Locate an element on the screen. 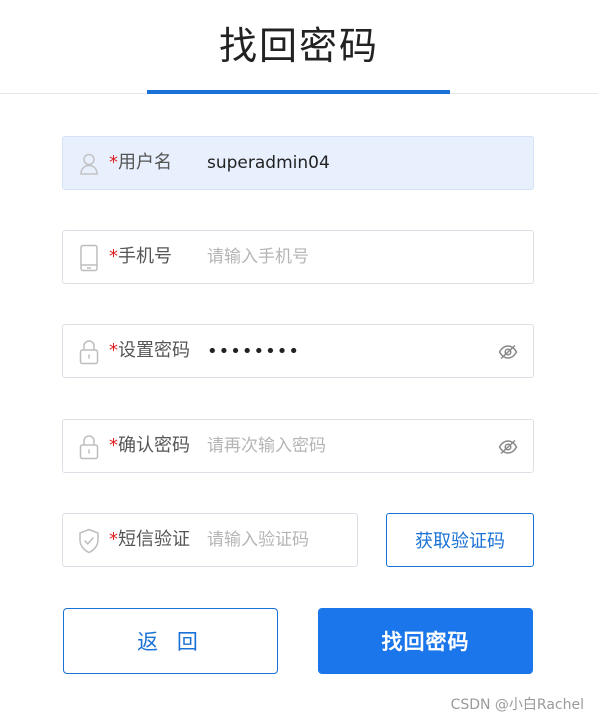 This screenshot has width=598, height=722. sms-code-field: *短信验证 is located at coordinates (210, 540).